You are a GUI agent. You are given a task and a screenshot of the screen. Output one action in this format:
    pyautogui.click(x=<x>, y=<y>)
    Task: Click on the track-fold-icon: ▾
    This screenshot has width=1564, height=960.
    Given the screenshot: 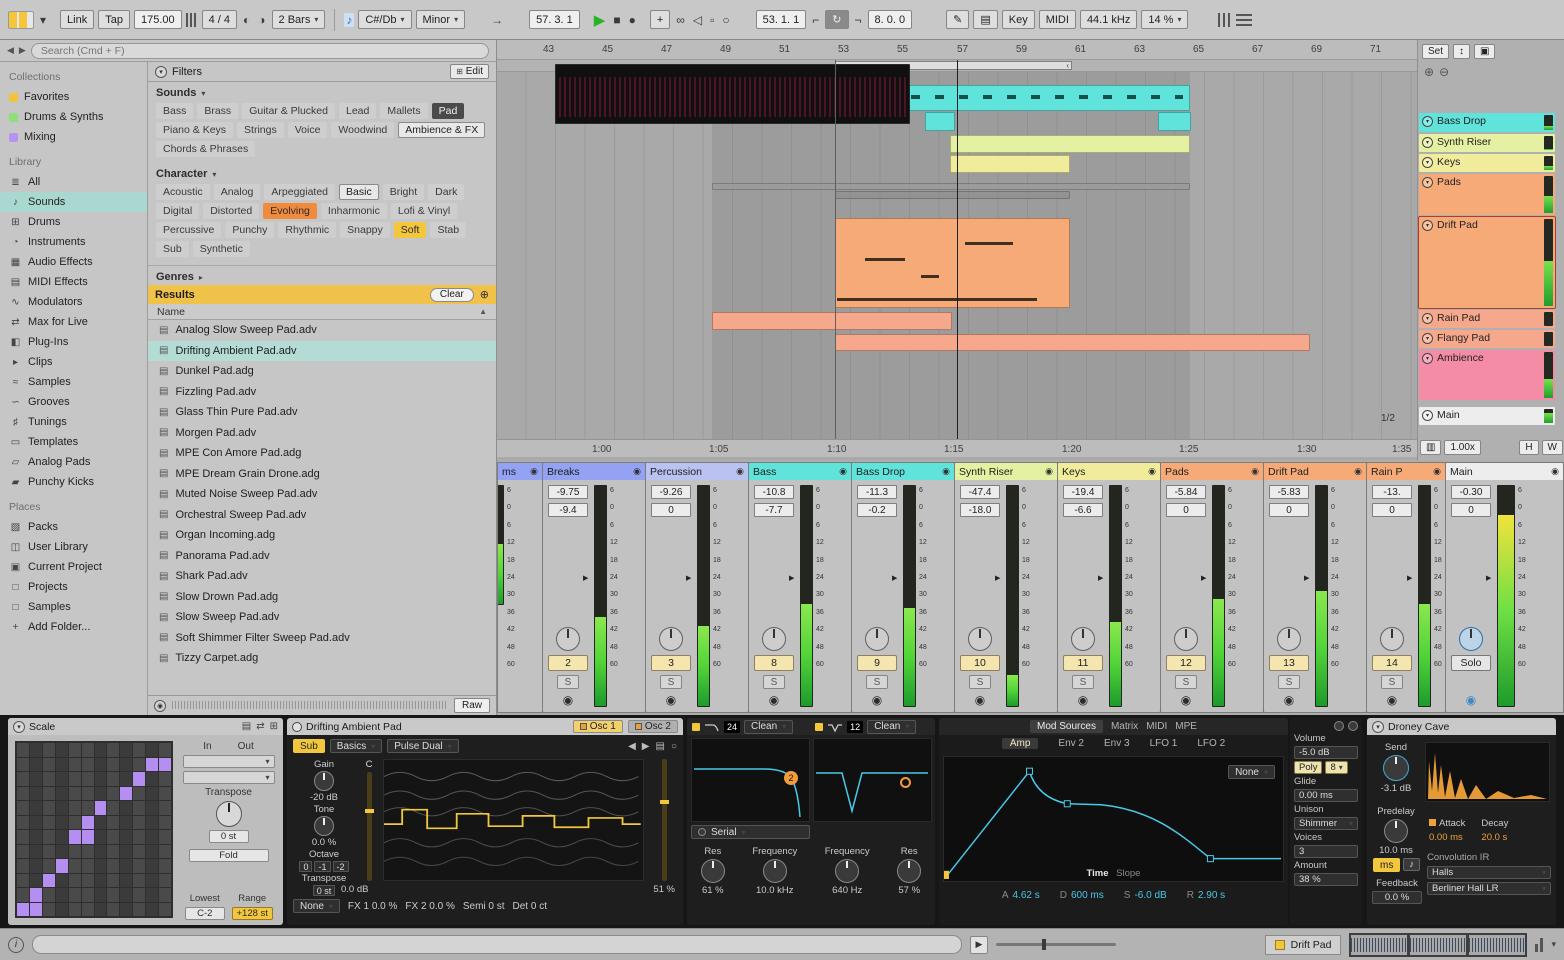 What is the action you would take?
    pyautogui.click(x=1427, y=338)
    